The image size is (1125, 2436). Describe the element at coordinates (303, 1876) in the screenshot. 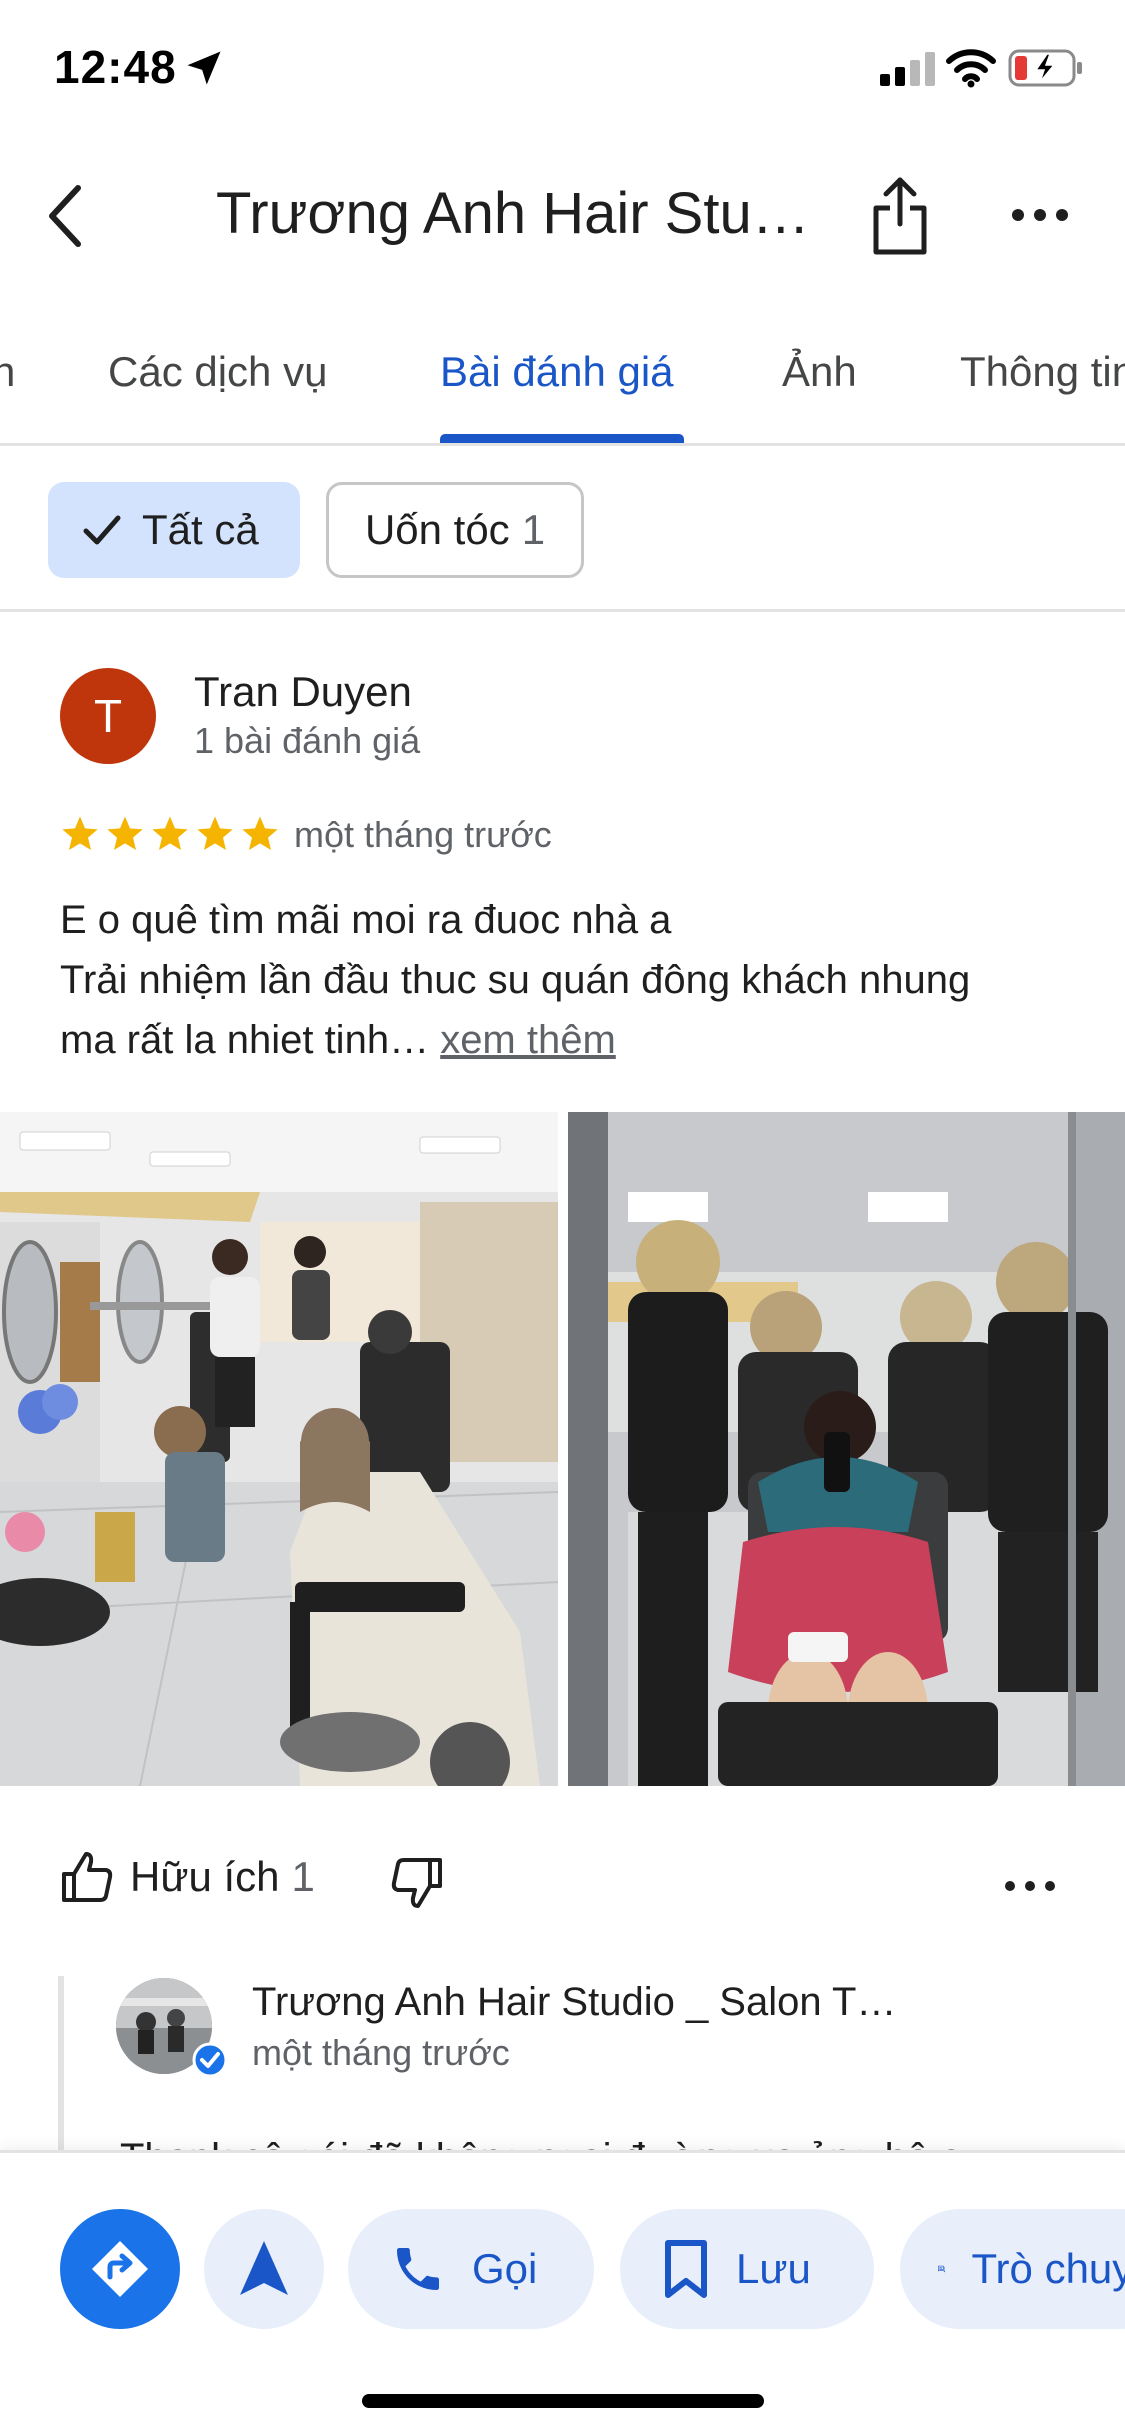

I see `helpful-count: 1` at that location.